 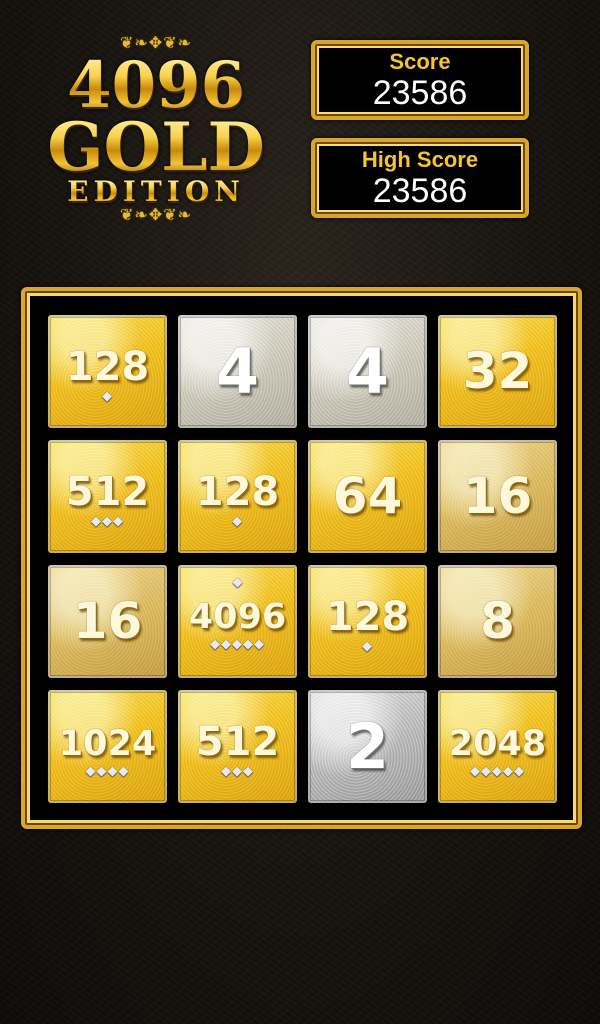 I want to click on tile: 8, so click(x=497, y=621).